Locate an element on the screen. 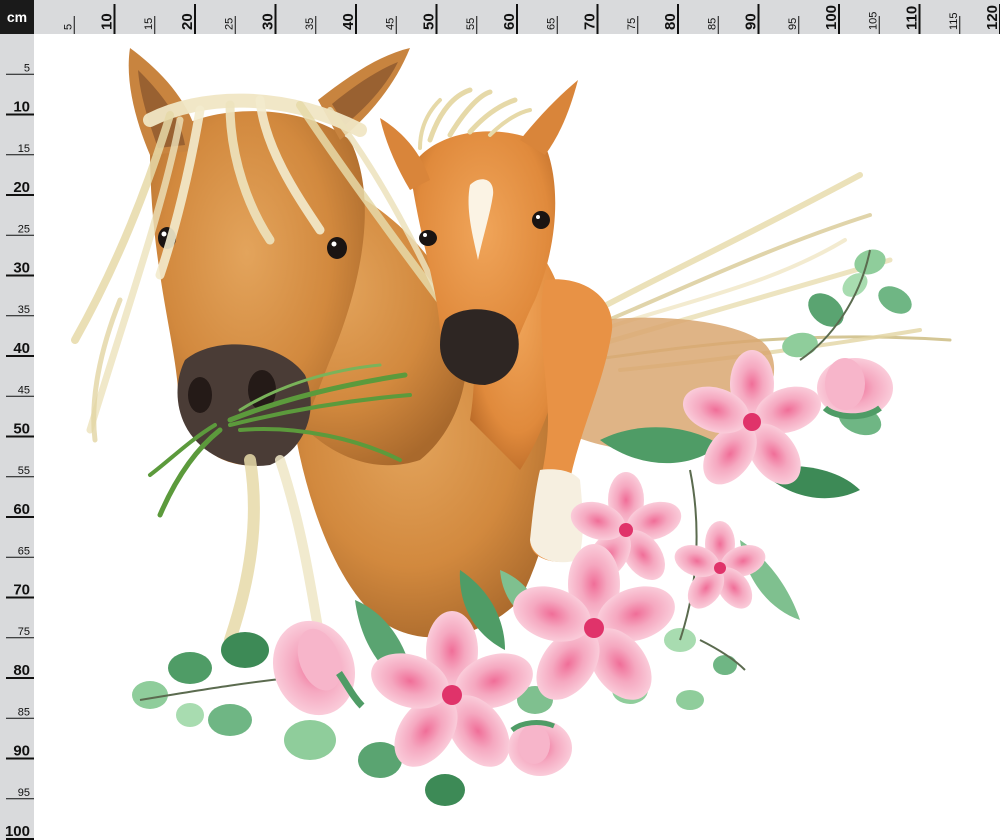 The height and width of the screenshot is (840, 1000). top-ruler-label: 30 is located at coordinates (268, 21).